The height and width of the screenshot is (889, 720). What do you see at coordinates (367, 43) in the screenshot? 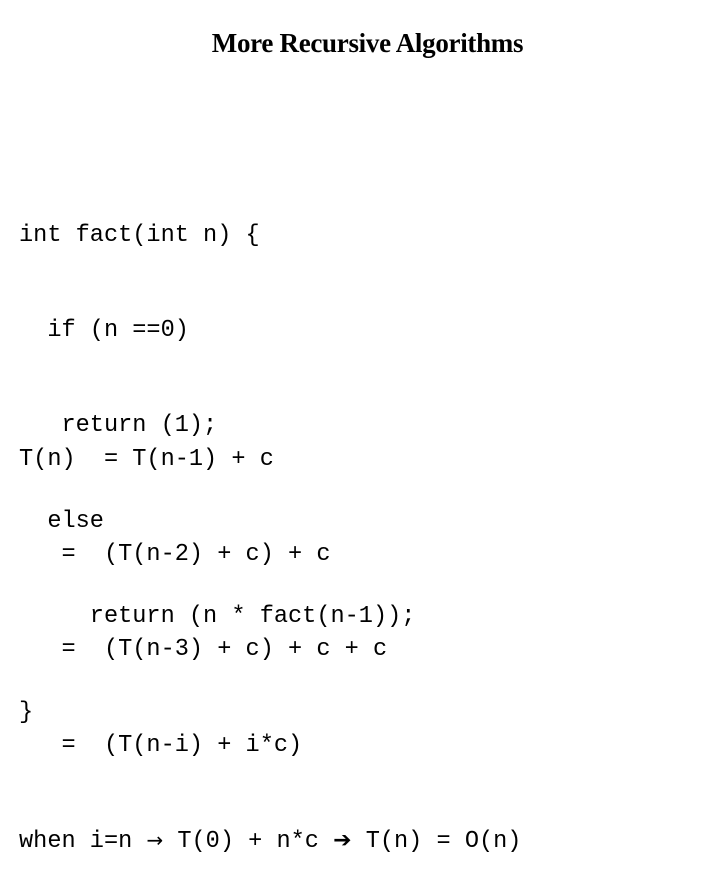
I see `slide-title: More Recursive Algorithms` at bounding box center [367, 43].